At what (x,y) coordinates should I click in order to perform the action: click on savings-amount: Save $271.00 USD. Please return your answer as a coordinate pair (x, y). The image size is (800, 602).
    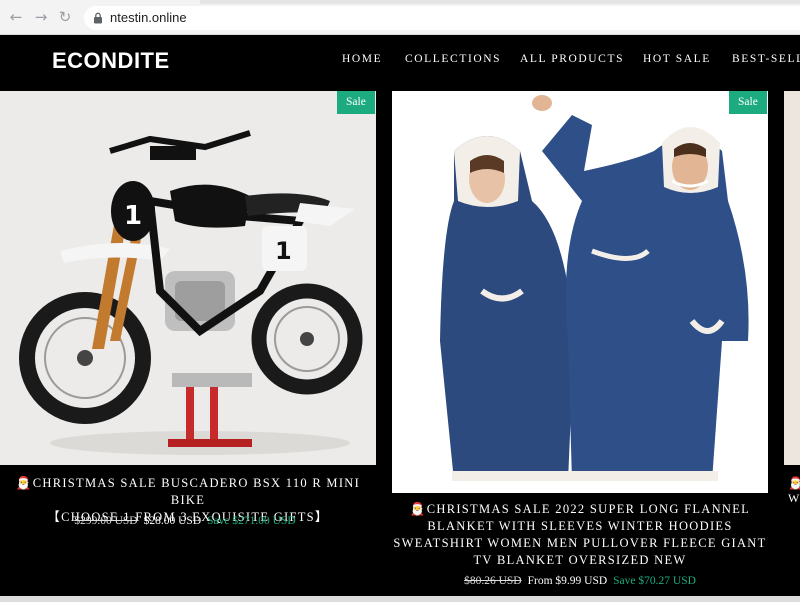
    Looking at the image, I should click on (251, 521).